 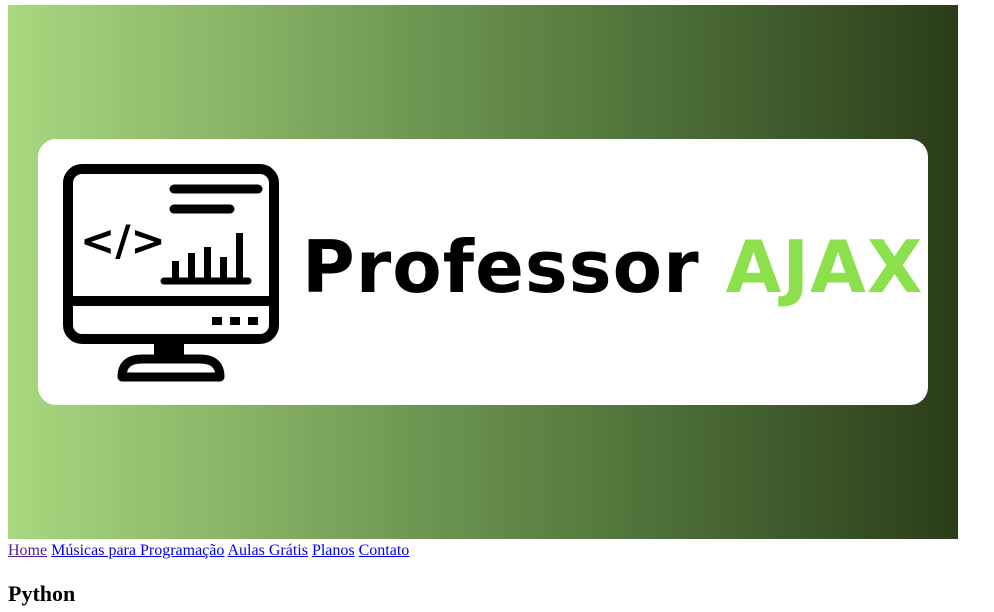 I want to click on nav-link-home: Home, so click(x=27, y=550).